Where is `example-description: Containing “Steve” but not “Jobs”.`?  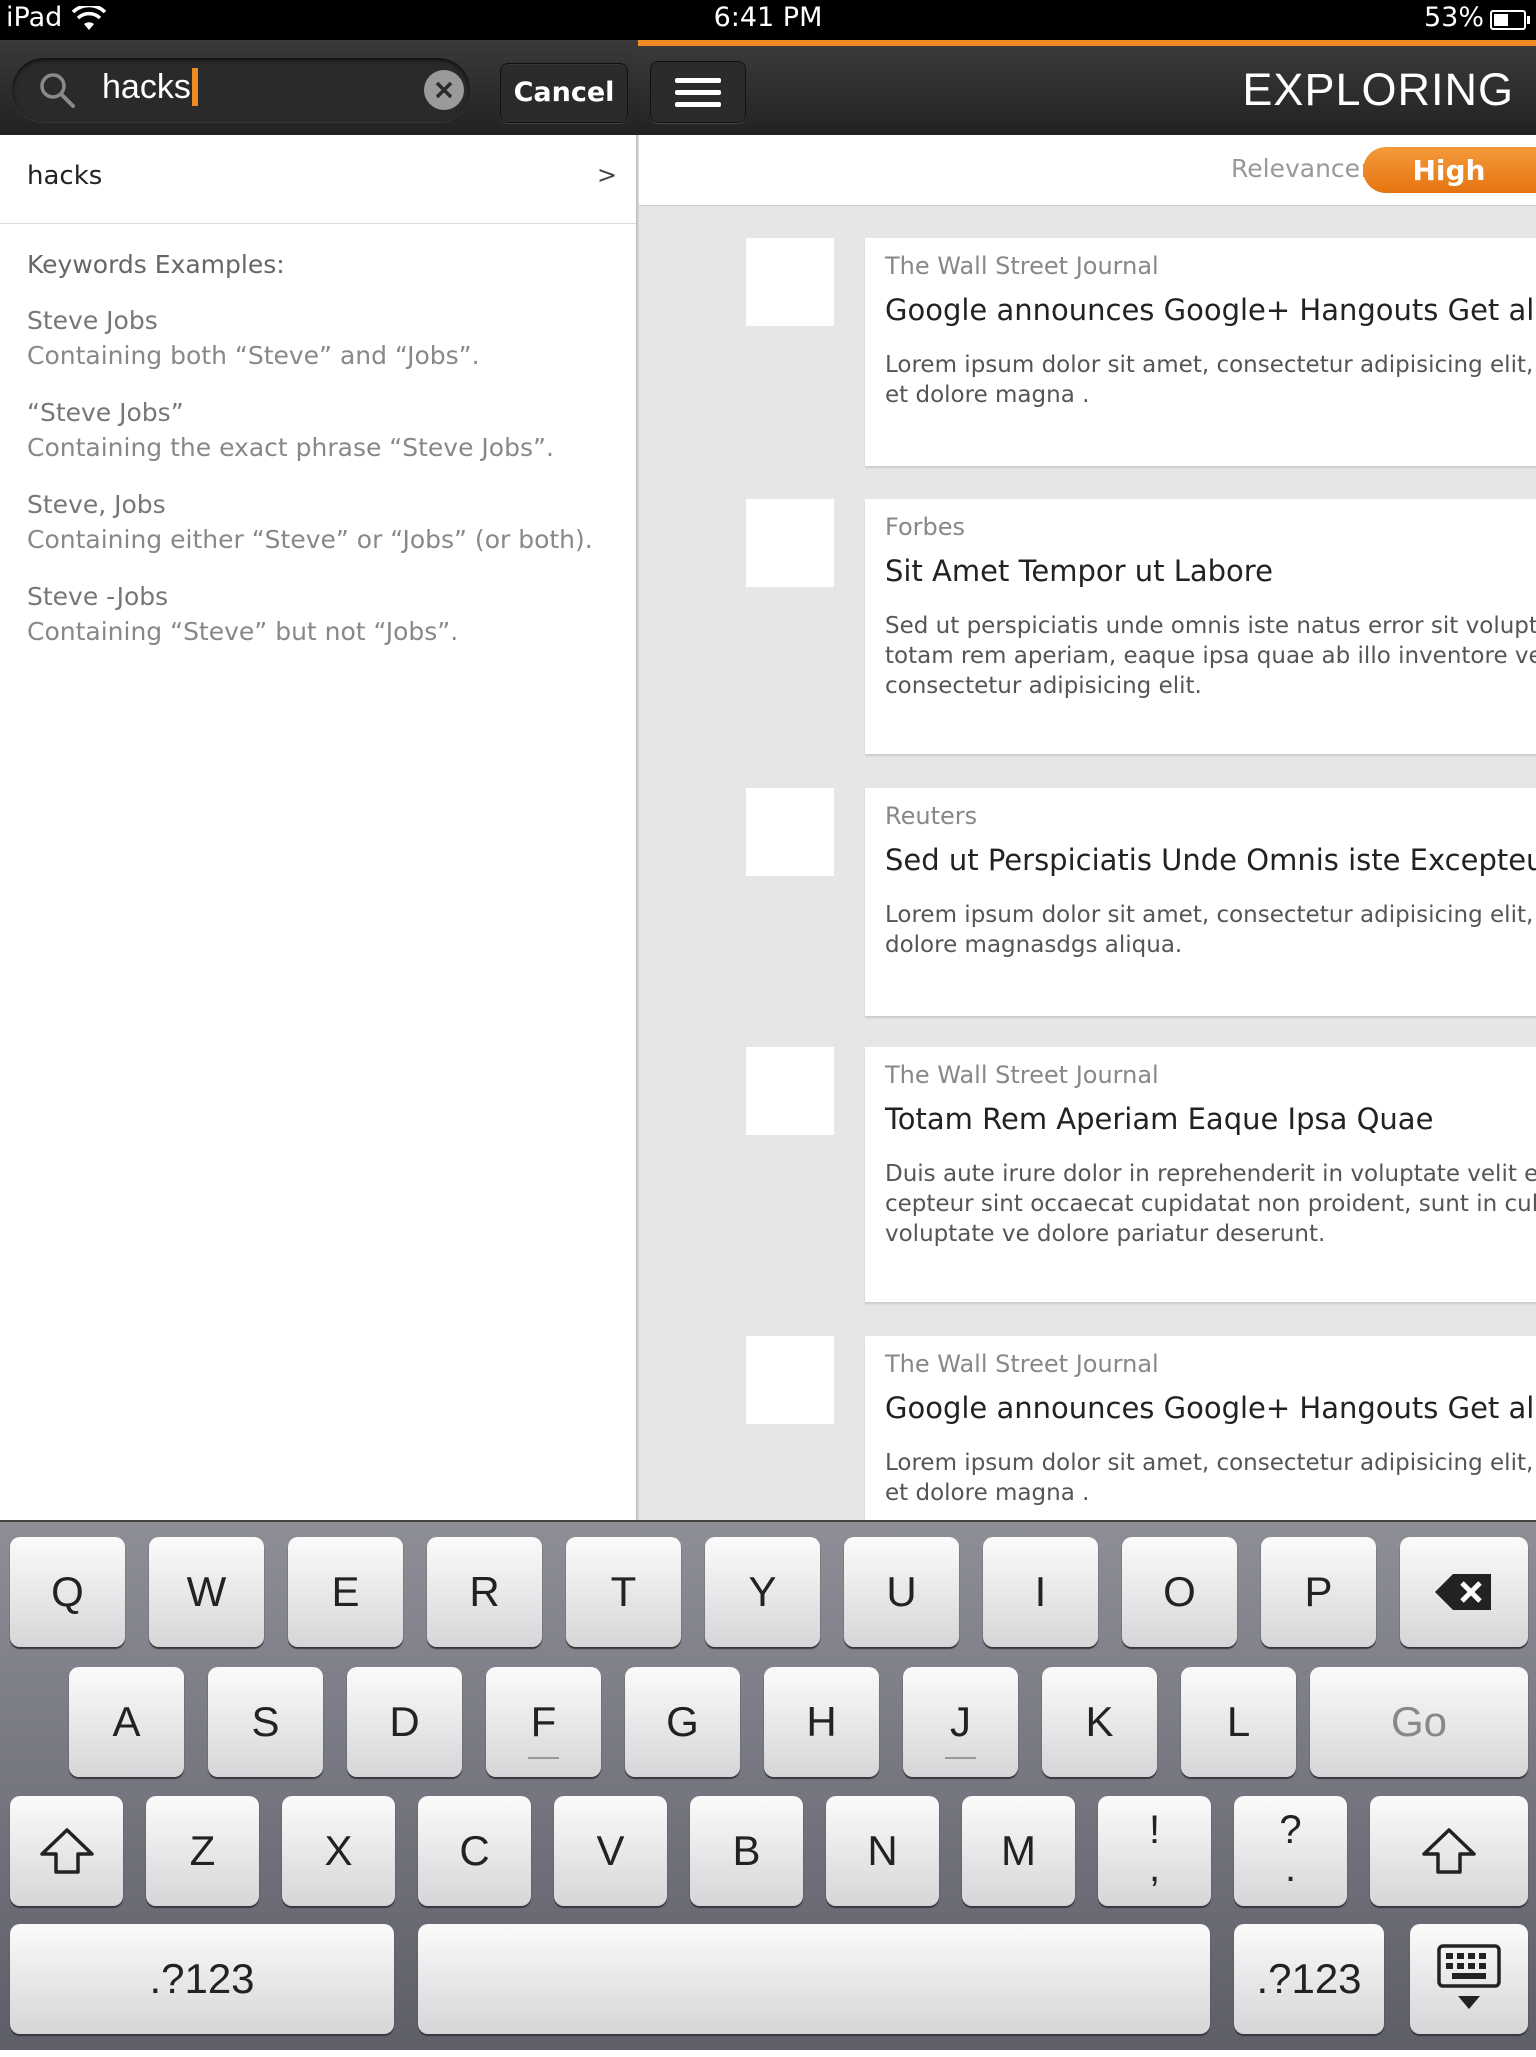 example-description: Containing “Steve” but not “Jobs”. is located at coordinates (243, 631).